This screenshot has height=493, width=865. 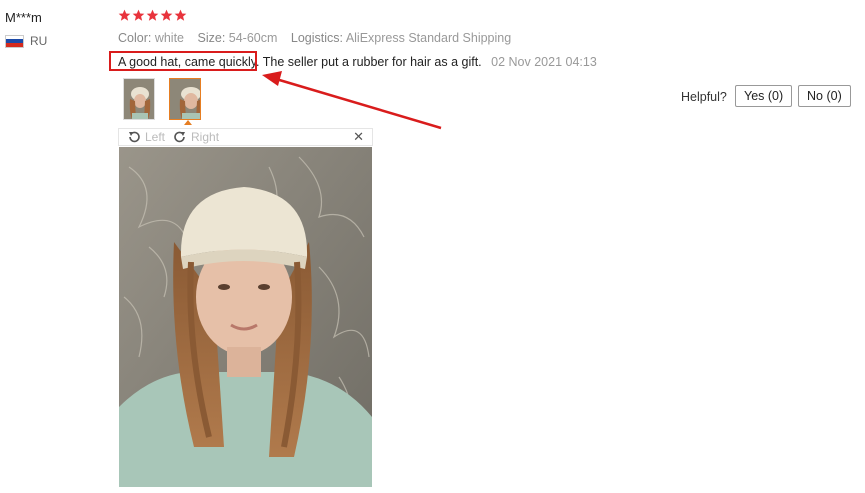 I want to click on review-photo-thumbnail, so click(x=139, y=99).